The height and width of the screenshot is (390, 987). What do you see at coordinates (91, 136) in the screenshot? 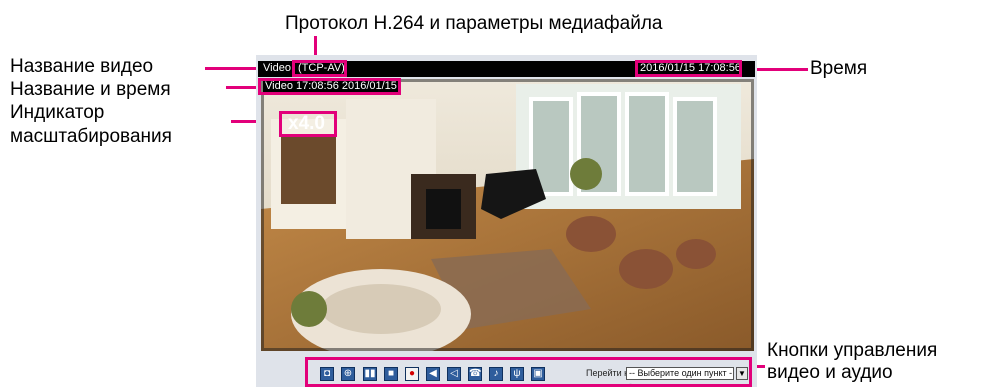
I see `annotation-zoom-line2: масштабирования` at bounding box center [91, 136].